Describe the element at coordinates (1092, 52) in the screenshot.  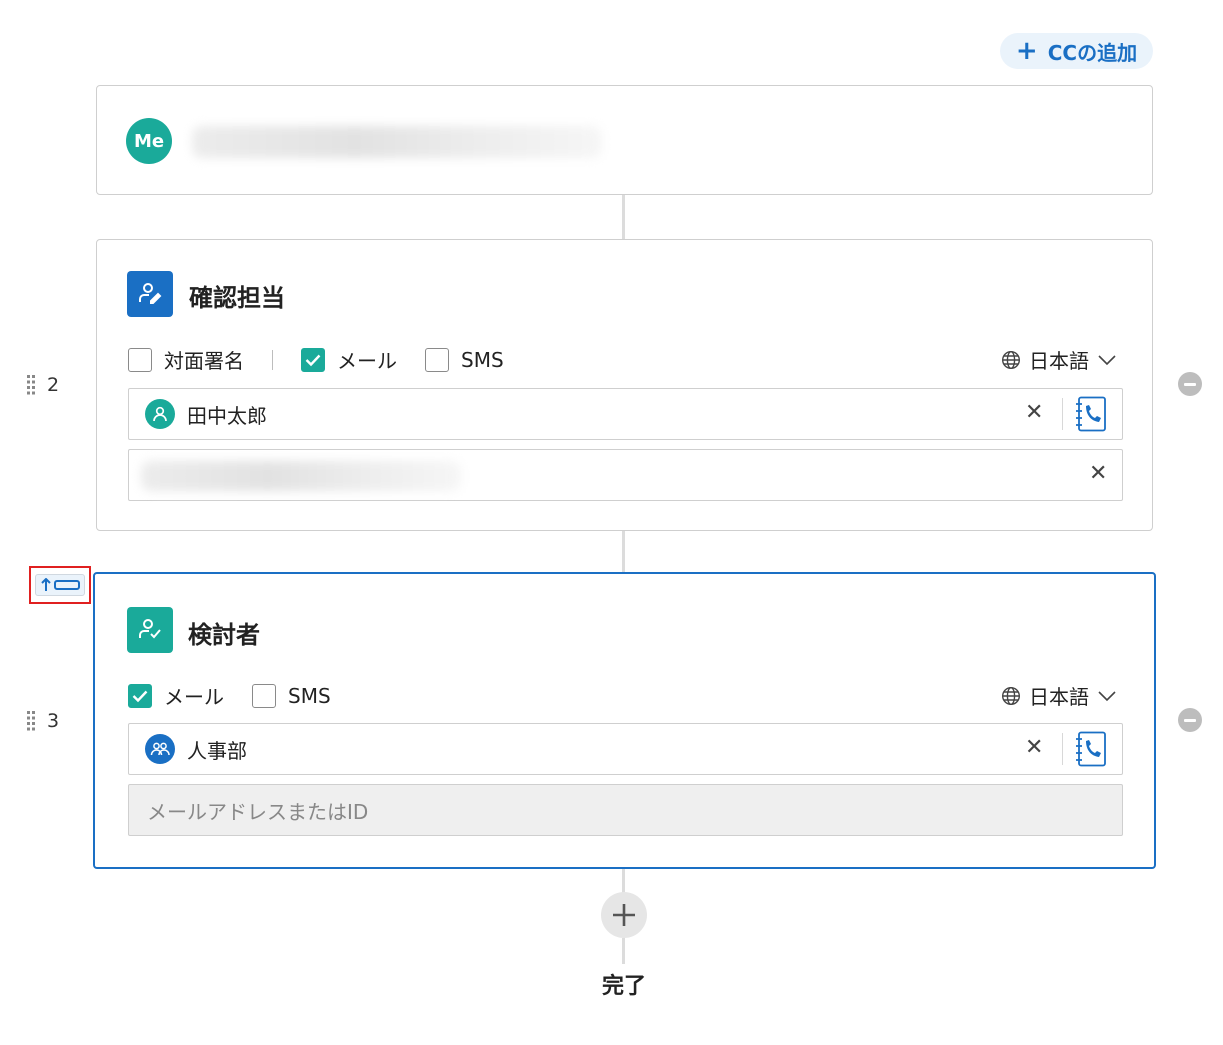
I see `add-cc-label: CCの追加` at that location.